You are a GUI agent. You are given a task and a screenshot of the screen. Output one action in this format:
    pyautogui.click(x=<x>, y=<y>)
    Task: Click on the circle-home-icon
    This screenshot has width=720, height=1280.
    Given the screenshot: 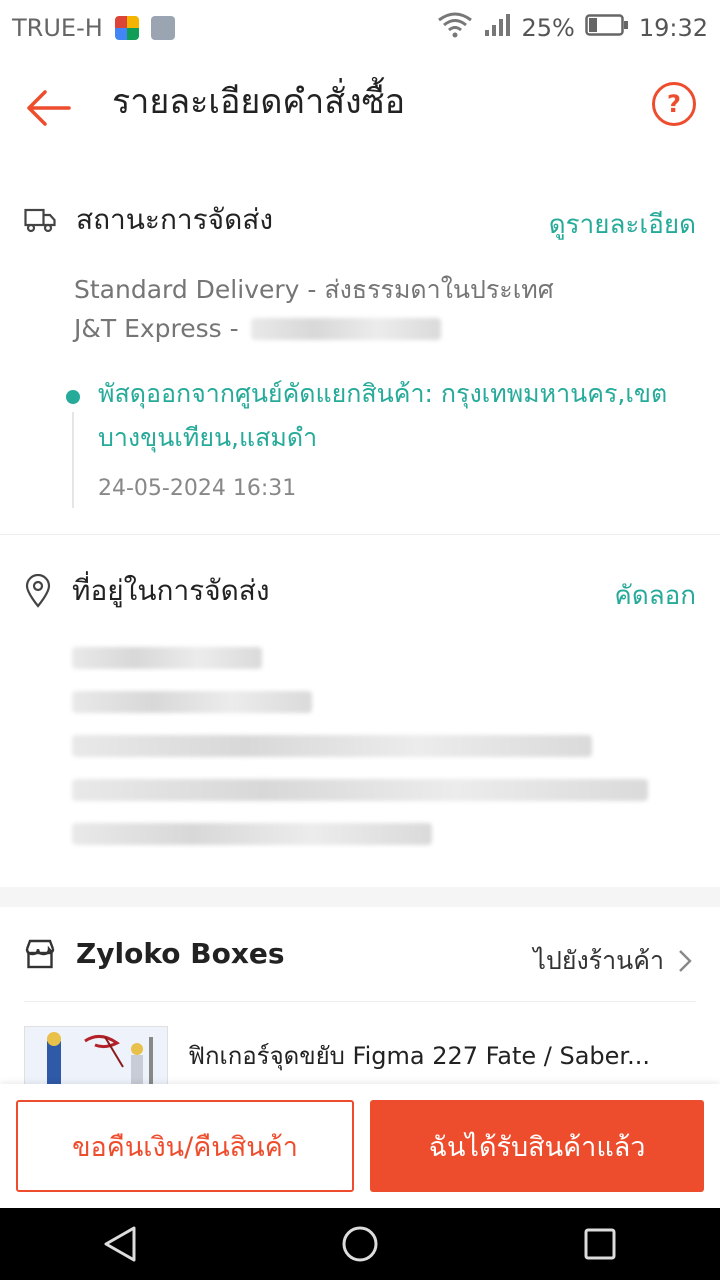 What is the action you would take?
    pyautogui.click(x=360, y=1244)
    